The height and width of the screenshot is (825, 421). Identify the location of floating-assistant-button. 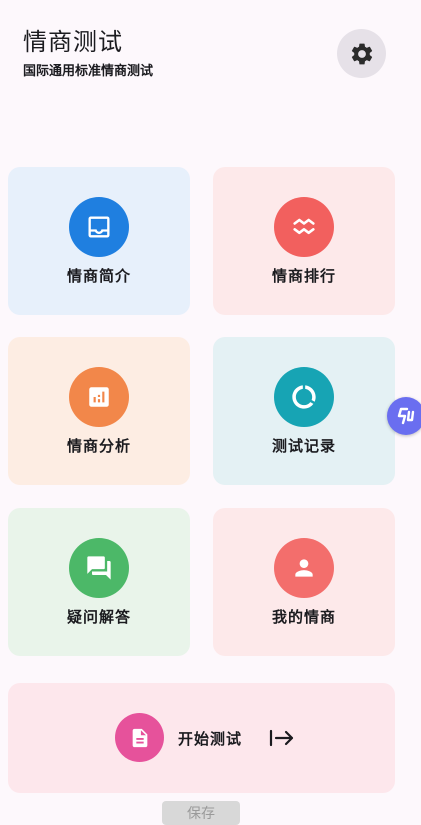
(404, 416).